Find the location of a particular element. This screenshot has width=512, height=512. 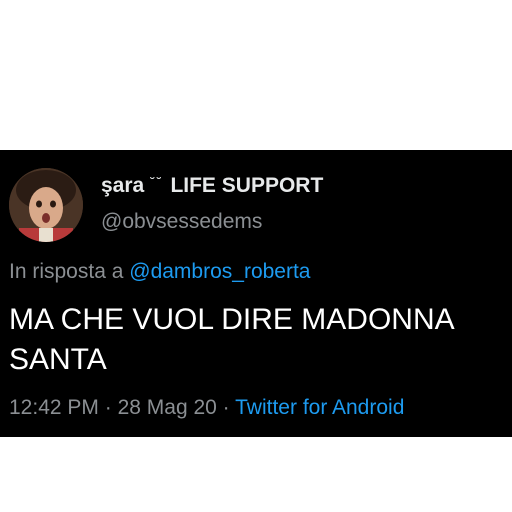

tweet-text: MA CHE VUOL DIRE MADONNA SANTA is located at coordinates (231, 339).